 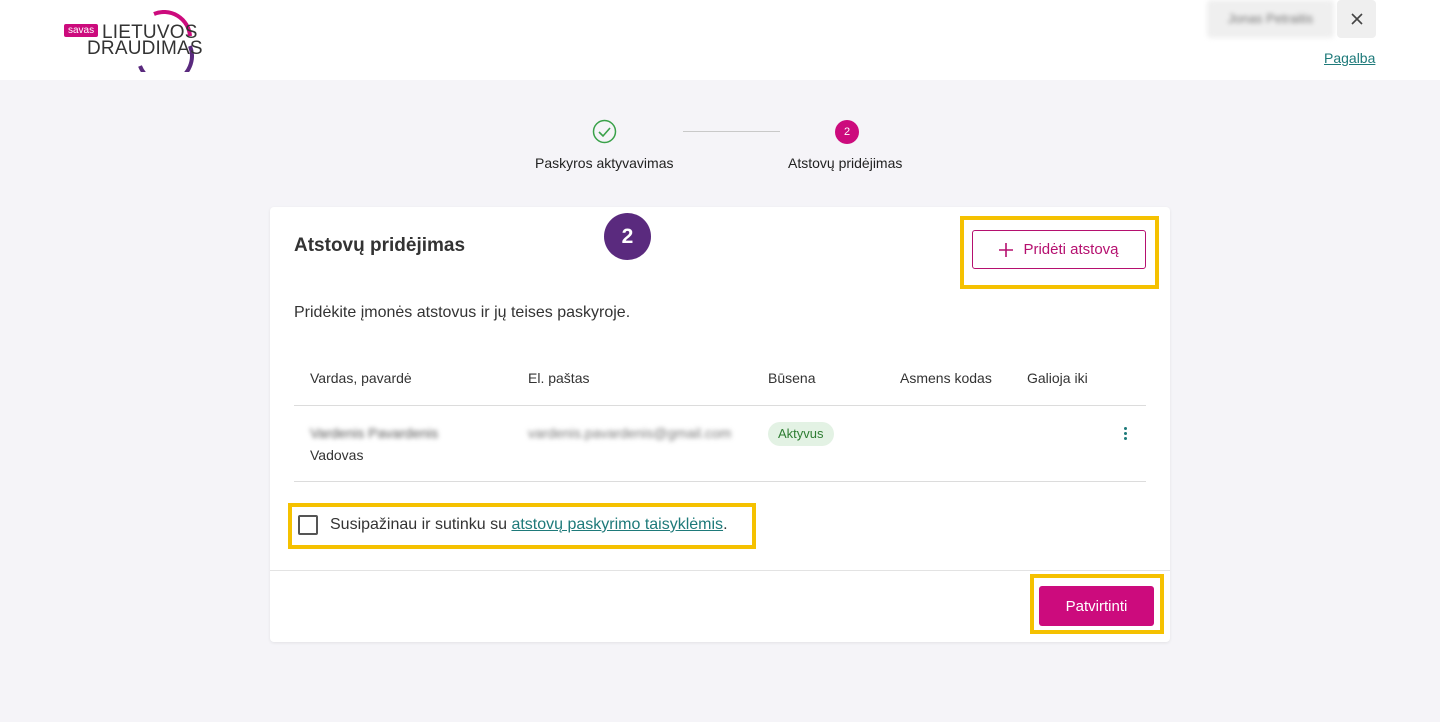 What do you see at coordinates (1057, 378) in the screenshot?
I see `column-header-valid-until: Galioja iki` at bounding box center [1057, 378].